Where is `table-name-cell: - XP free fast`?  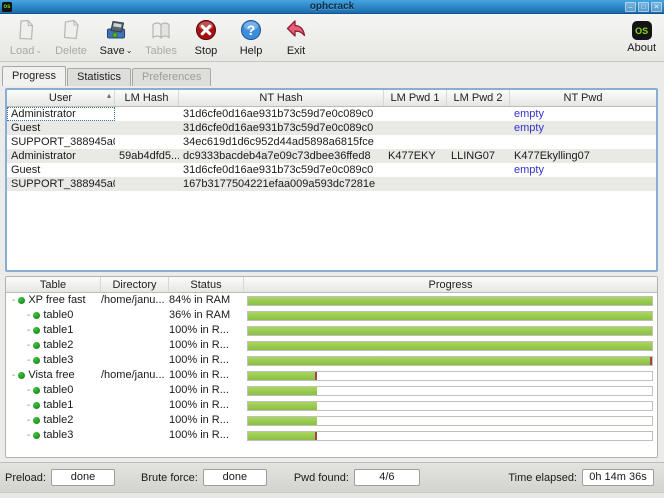 table-name-cell: - XP free fast is located at coordinates (53, 300).